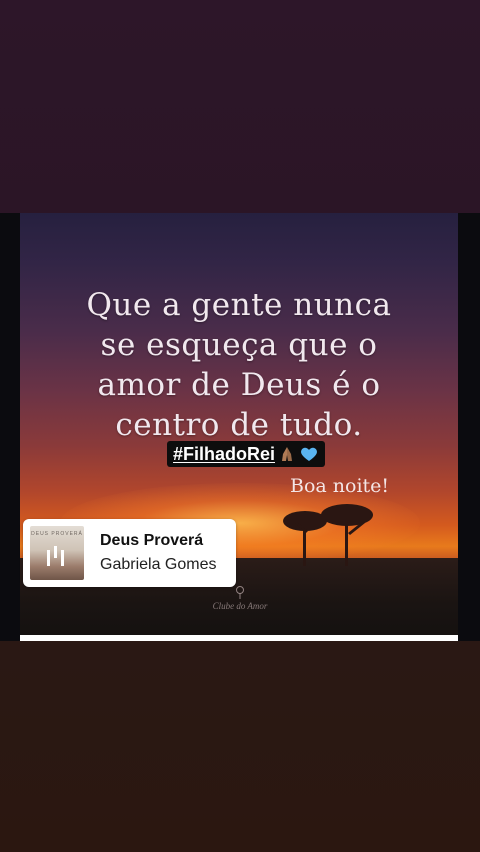 The width and height of the screenshot is (480, 852). I want to click on tree-silhouette-icon, so click(328, 535).